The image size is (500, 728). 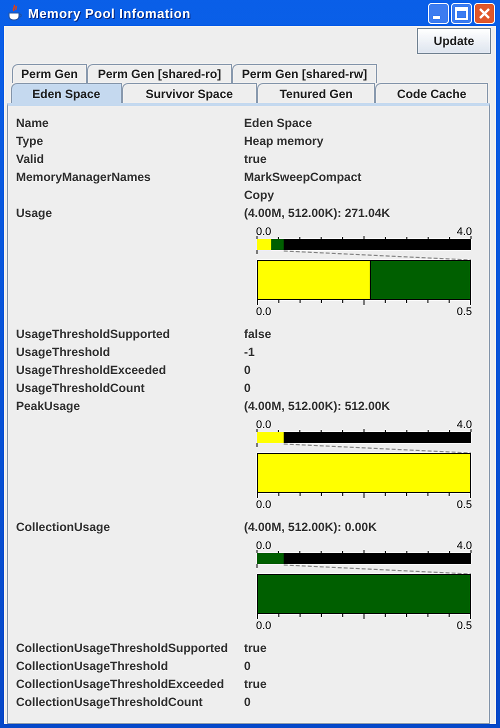 I want to click on maximize-icon, so click(x=461, y=13).